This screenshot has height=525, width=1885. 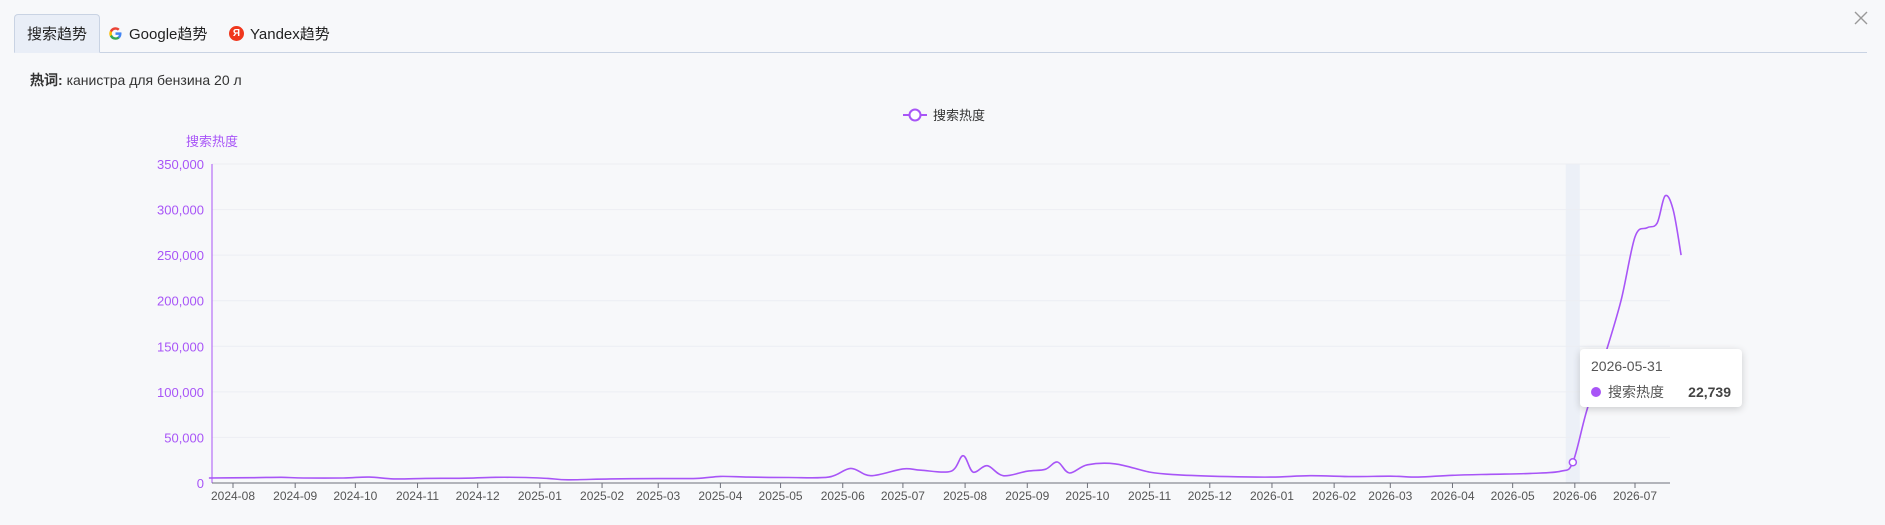 I want to click on x-tick-label: 2025-12, so click(x=1210, y=496).